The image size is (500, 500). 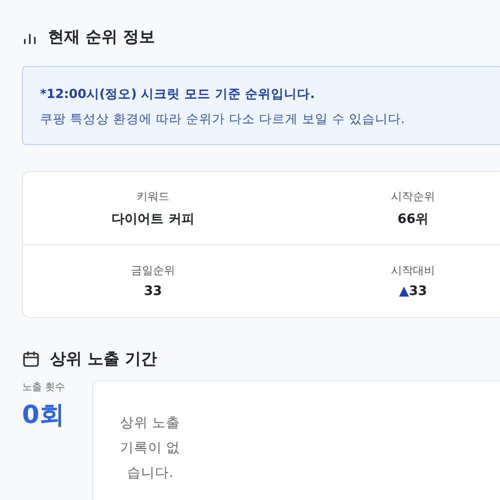 What do you see at coordinates (153, 291) in the screenshot?
I see `stat-value: 33` at bounding box center [153, 291].